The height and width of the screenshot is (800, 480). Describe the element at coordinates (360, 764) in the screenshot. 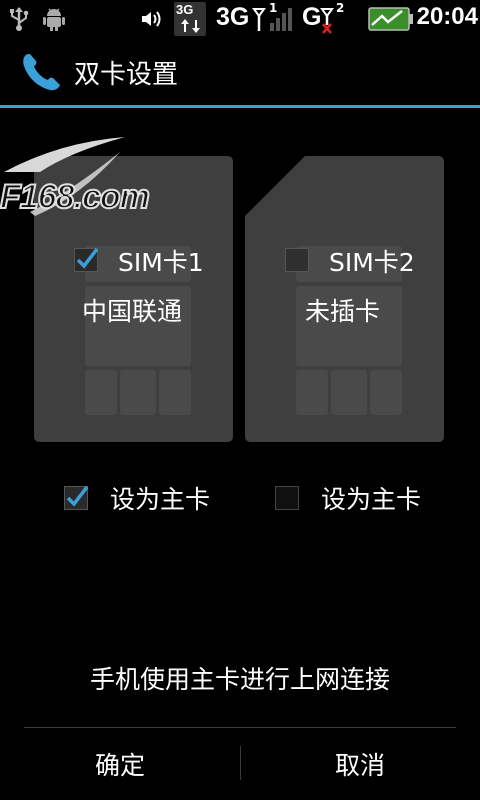

I see `cancel-button: 取消` at that location.